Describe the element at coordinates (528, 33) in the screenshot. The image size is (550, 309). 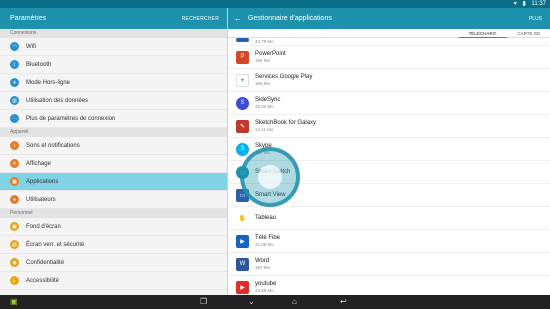
I see `tab-sd-card: CARTE SD` at that location.